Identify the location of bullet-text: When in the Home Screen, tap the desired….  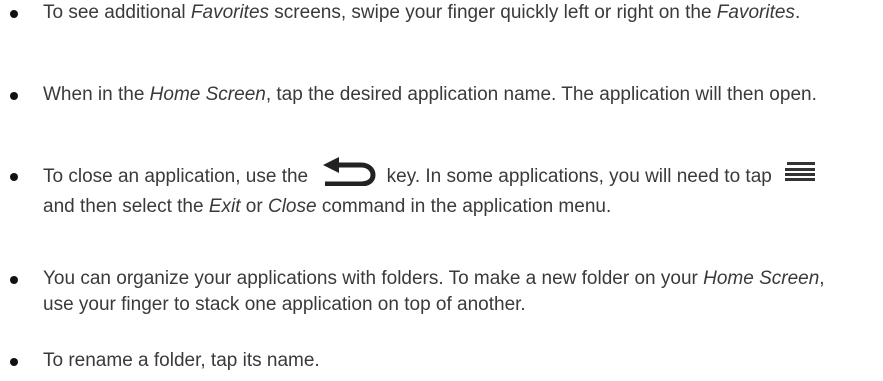
(430, 94).